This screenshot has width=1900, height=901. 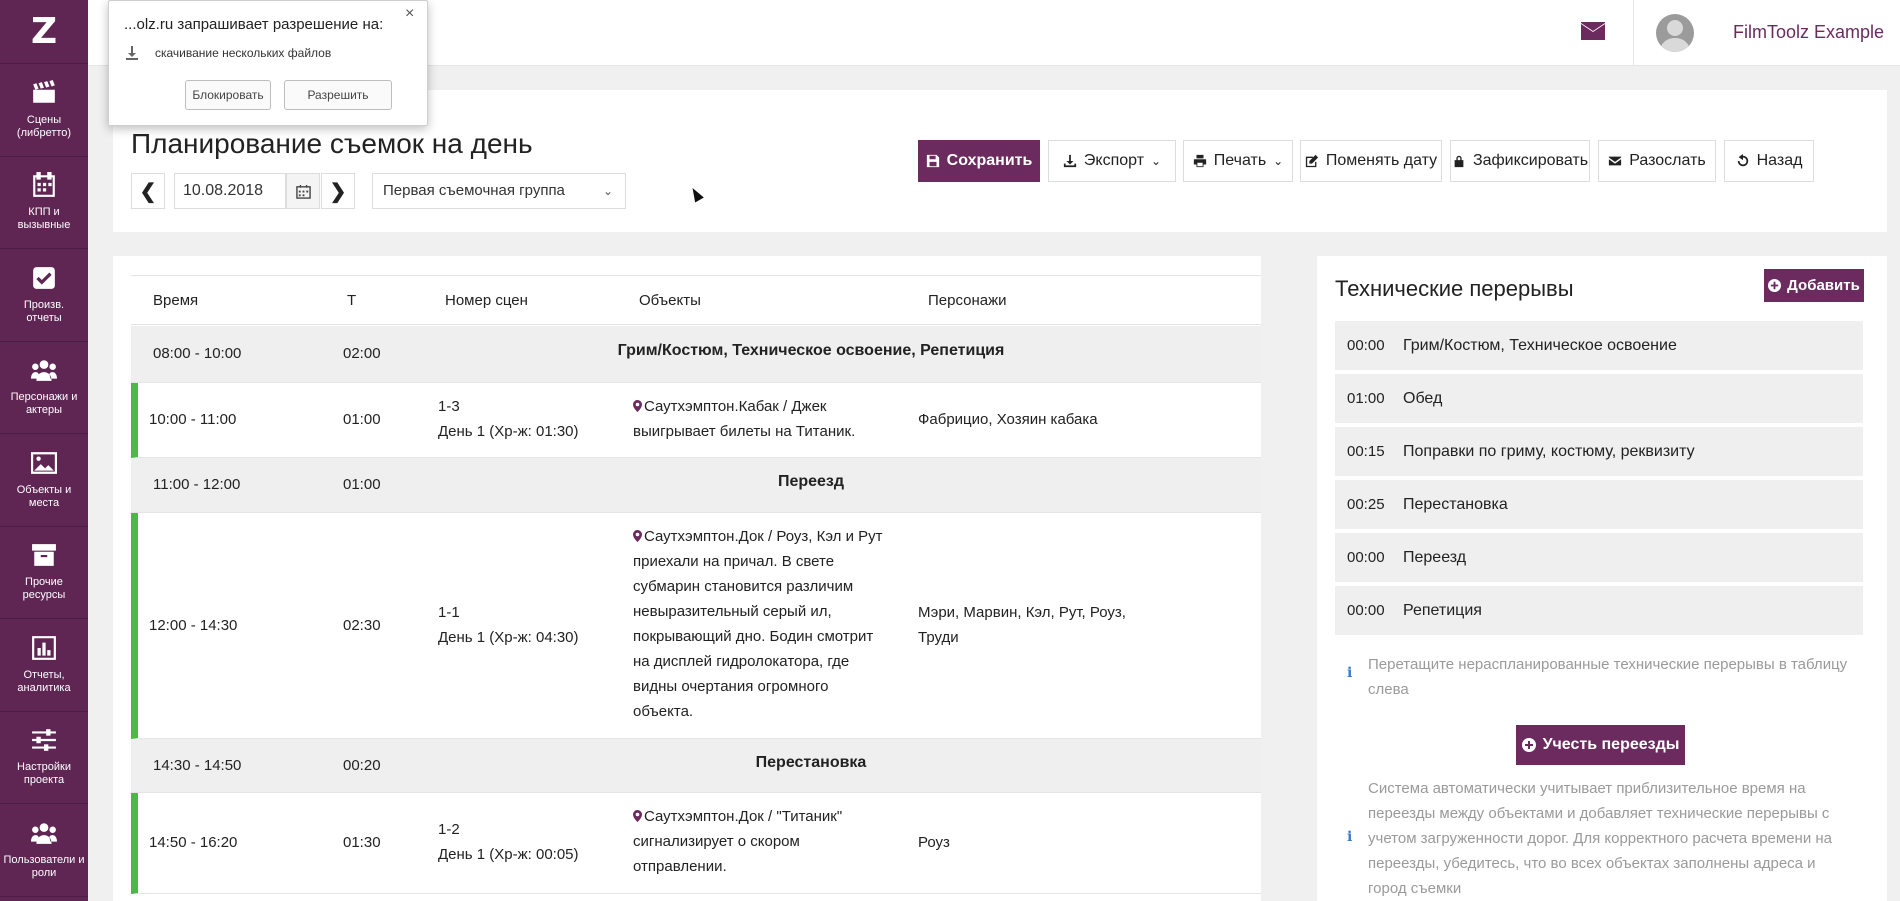 What do you see at coordinates (989, 160) in the screenshot?
I see `save-label: Сохранить` at bounding box center [989, 160].